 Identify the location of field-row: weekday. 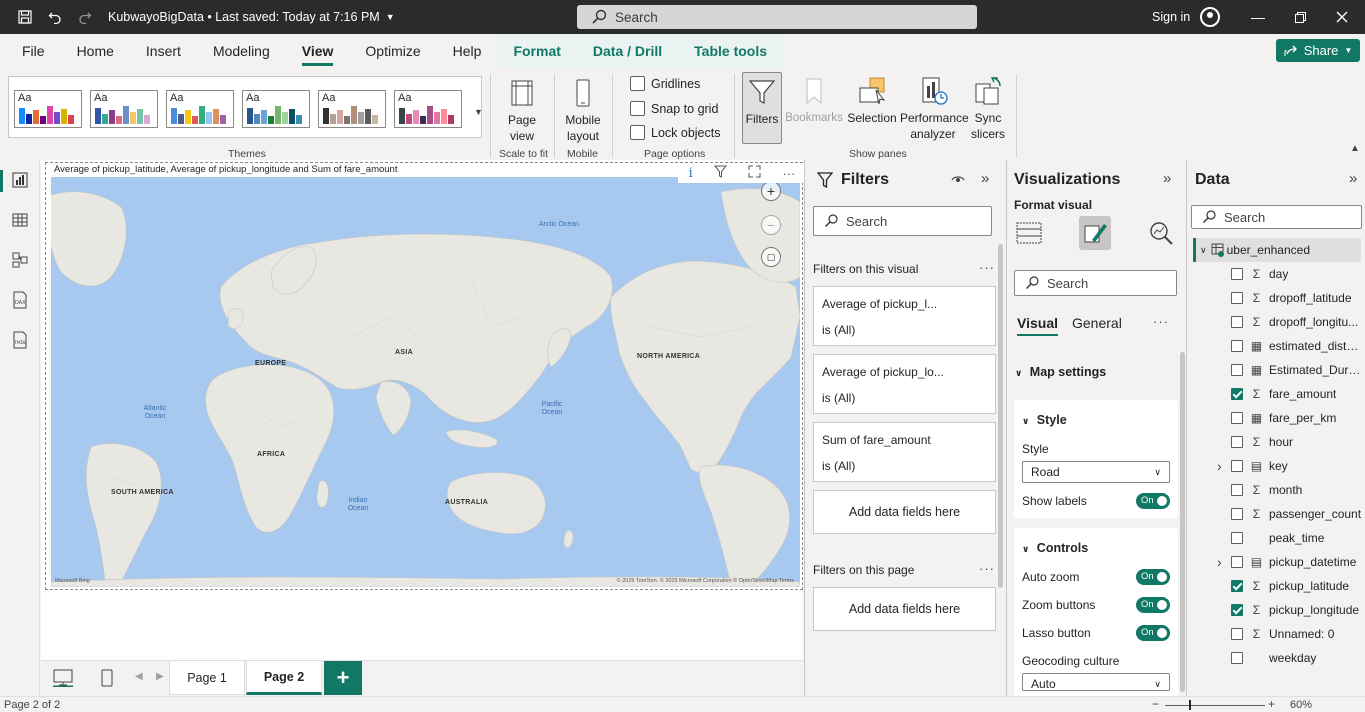
(1276, 658).